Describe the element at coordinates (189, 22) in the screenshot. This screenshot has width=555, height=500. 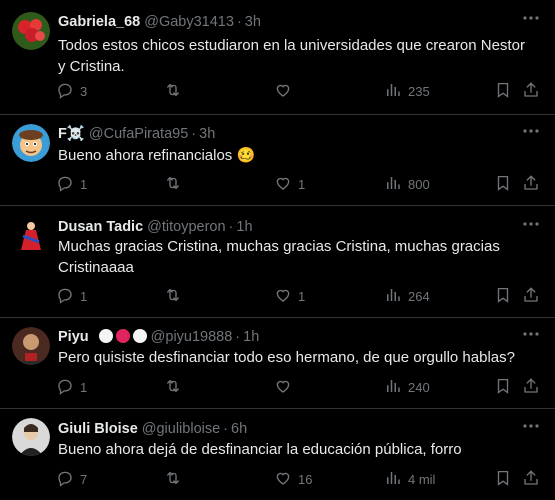
I see `user-handle: @Gaby31413` at that location.